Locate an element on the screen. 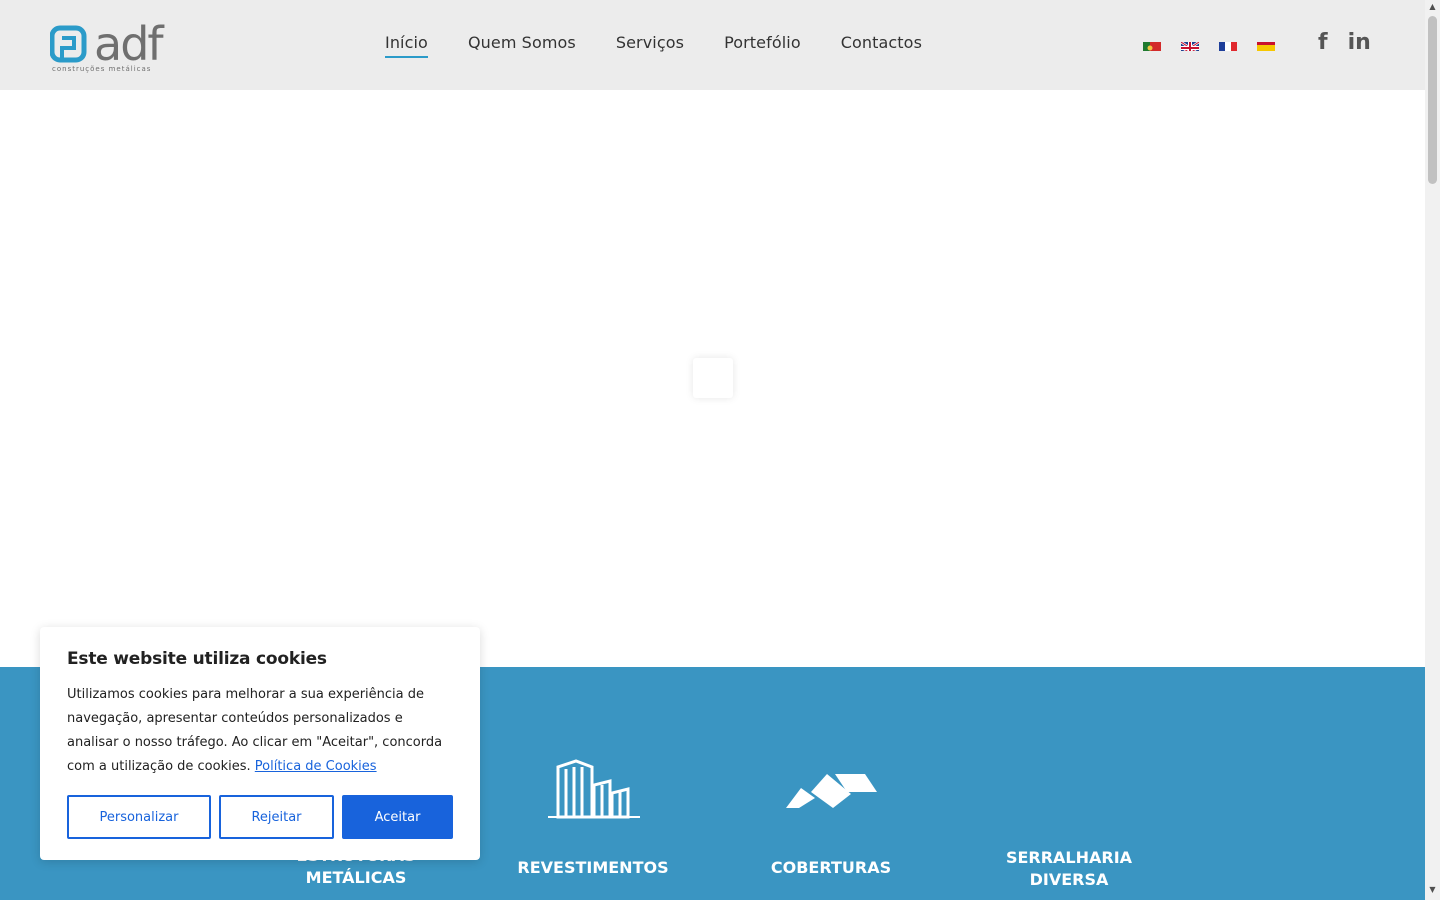 This screenshot has height=900, width=1440. service-label: SERRALHARIA DIVERSA is located at coordinates (1069, 868).